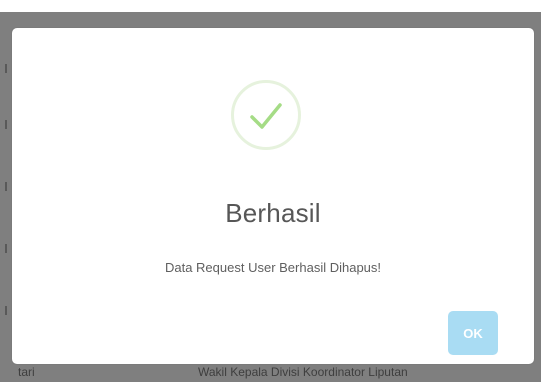 The image size is (541, 382). I want to click on success-check-icon, so click(266, 115).